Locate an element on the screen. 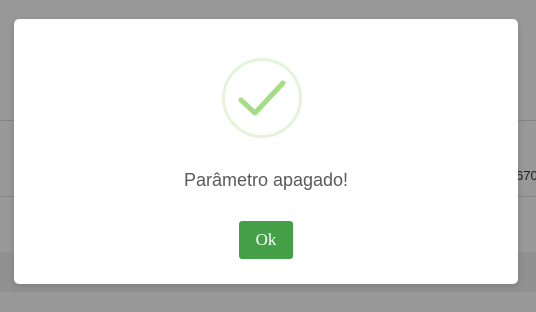  check-icon is located at coordinates (262, 98).